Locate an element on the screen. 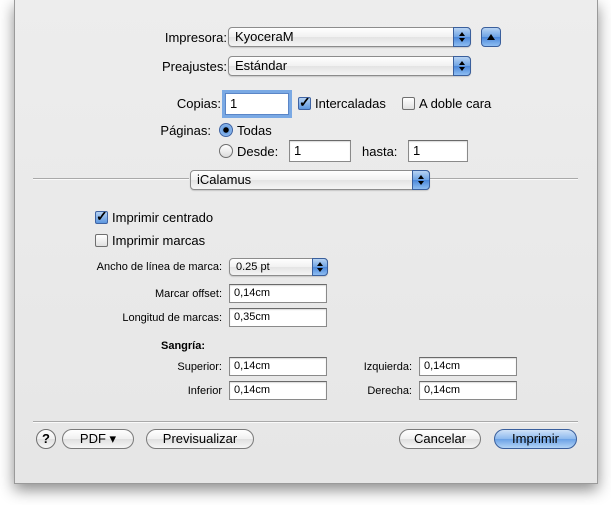 Image resolution: width=611 pixels, height=505 pixels. collated-checkbox: ✓ is located at coordinates (304, 102).